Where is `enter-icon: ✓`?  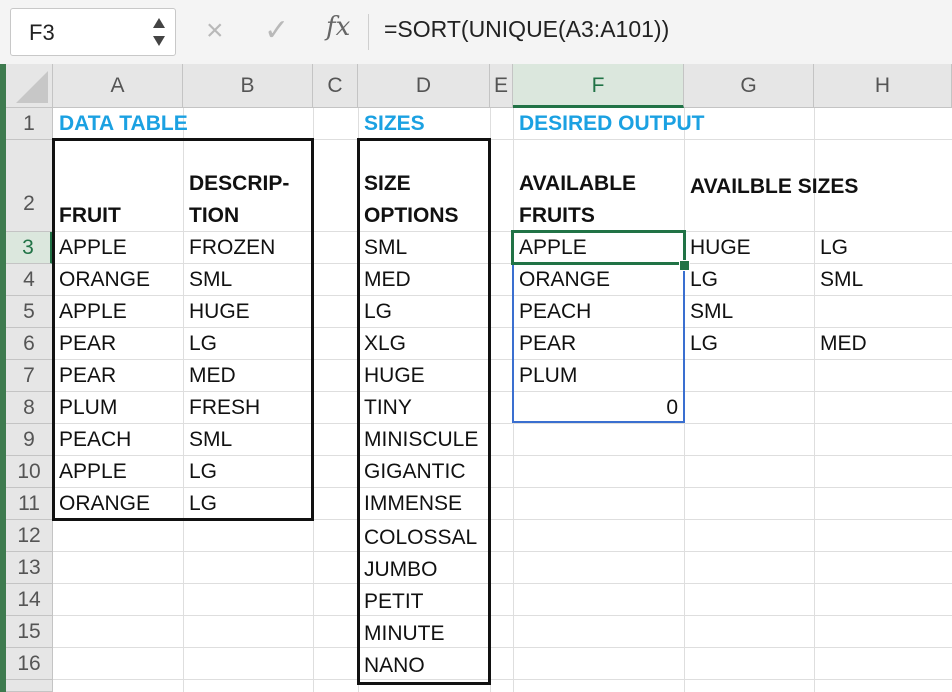 enter-icon: ✓ is located at coordinates (276, 31).